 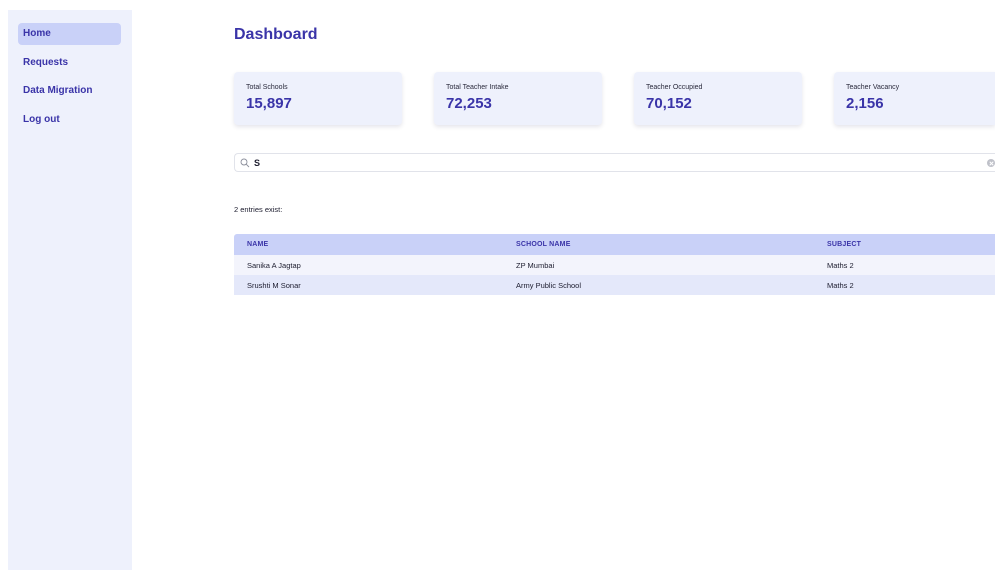 I want to click on sidebar: Home Requests Data Migration Log out, so click(x=70, y=290).